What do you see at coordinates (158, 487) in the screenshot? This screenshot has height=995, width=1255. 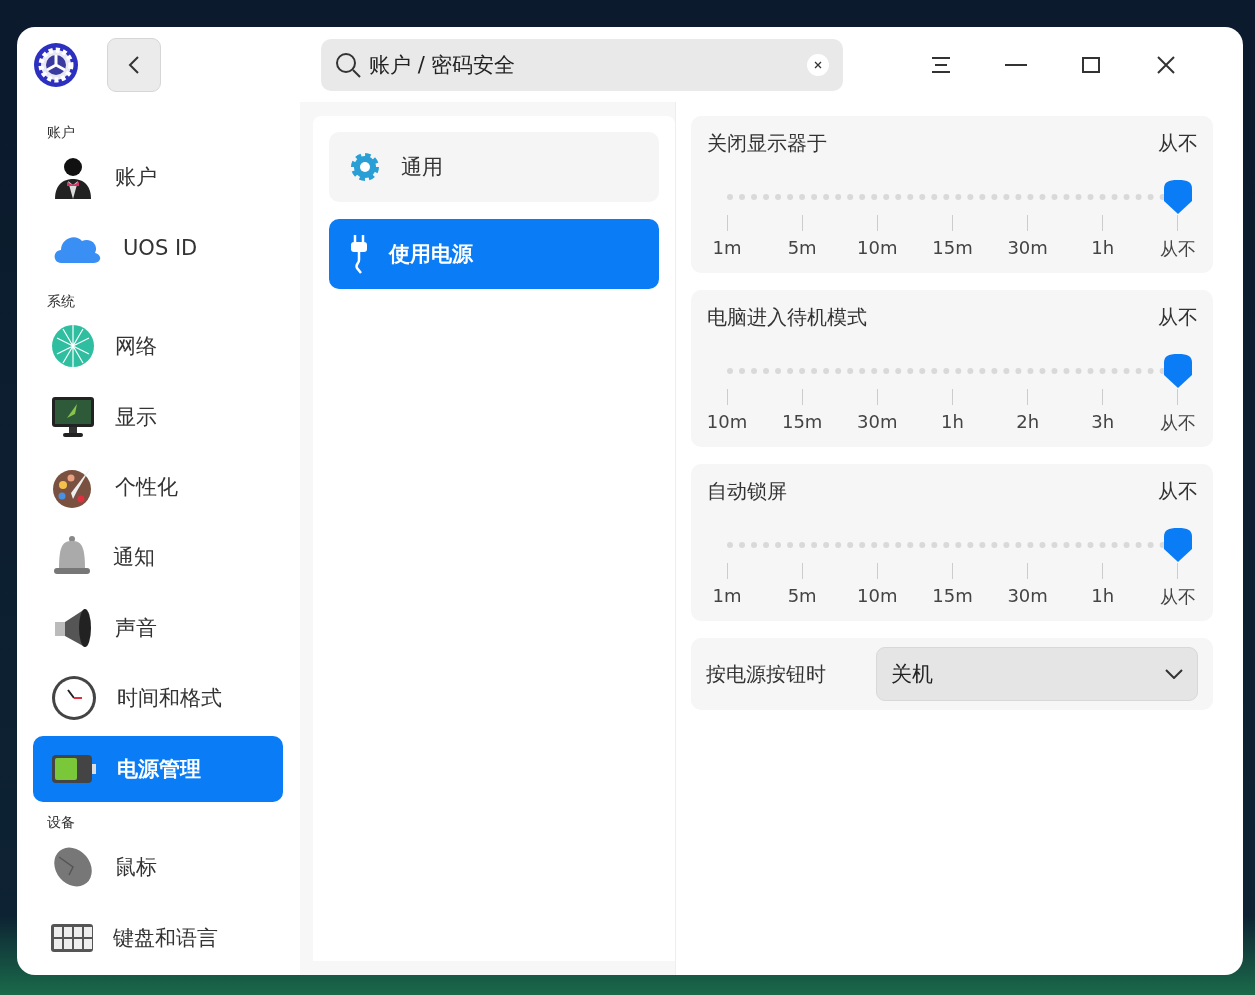 I see `sidebar-item: 个性化` at bounding box center [158, 487].